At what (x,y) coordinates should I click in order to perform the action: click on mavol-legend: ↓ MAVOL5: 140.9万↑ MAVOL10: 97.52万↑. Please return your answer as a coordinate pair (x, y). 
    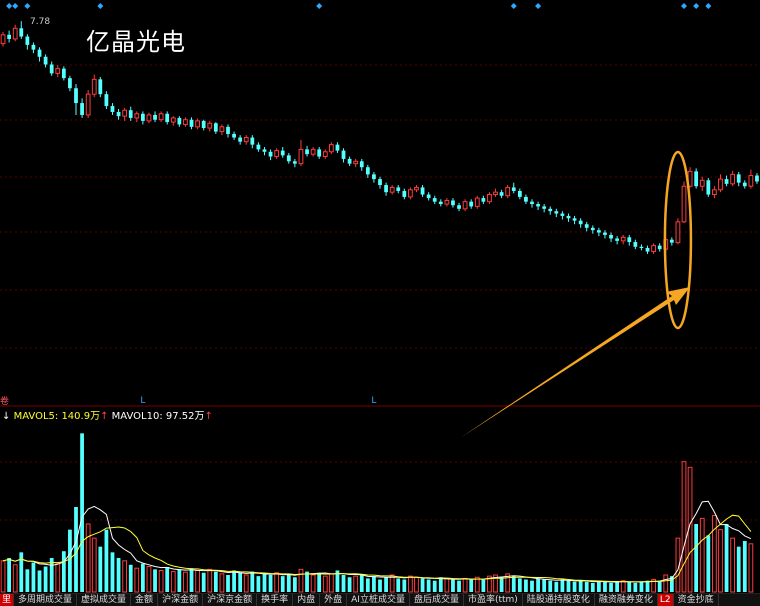
    Looking at the image, I should click on (107, 414).